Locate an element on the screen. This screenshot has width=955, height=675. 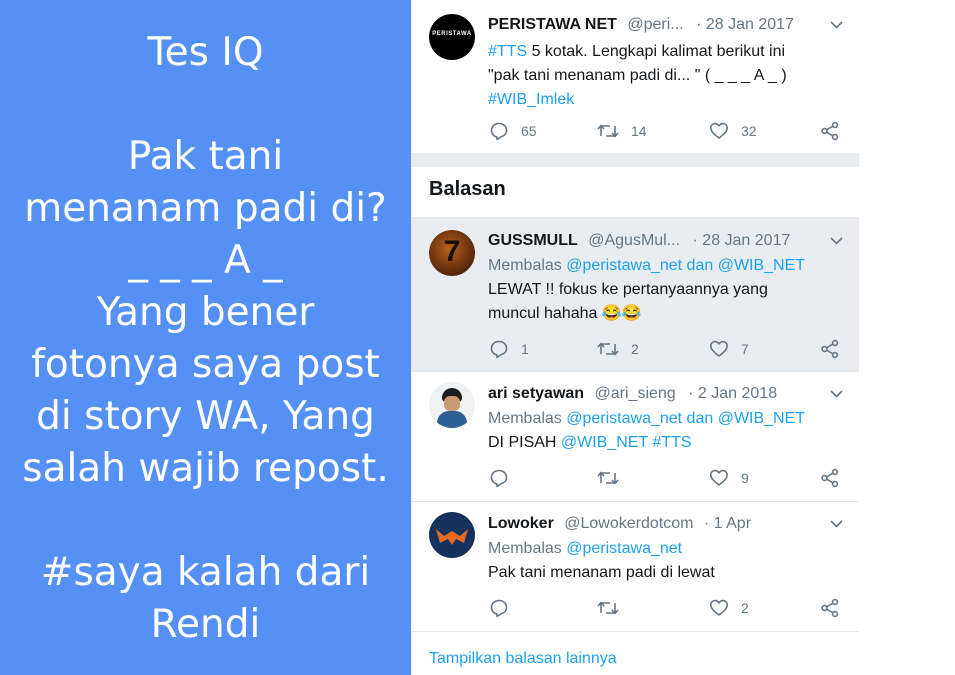
panel-line: Rendi is located at coordinates (205, 624).